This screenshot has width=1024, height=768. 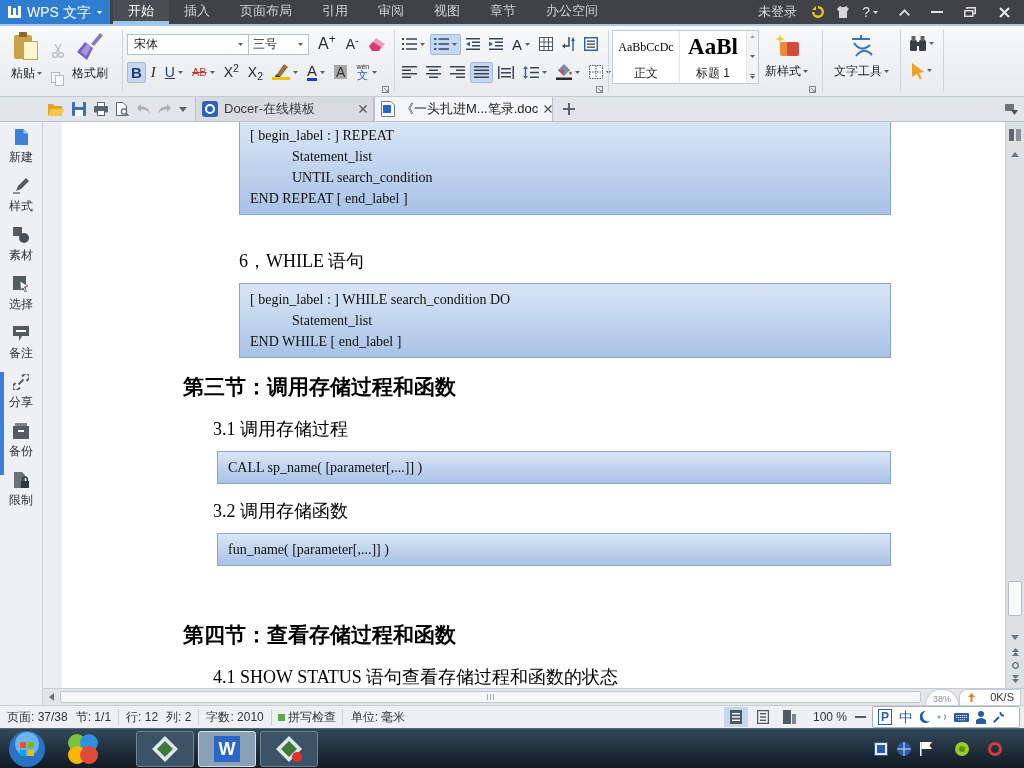 I want to click on page-frame-icon, so click(x=591, y=44).